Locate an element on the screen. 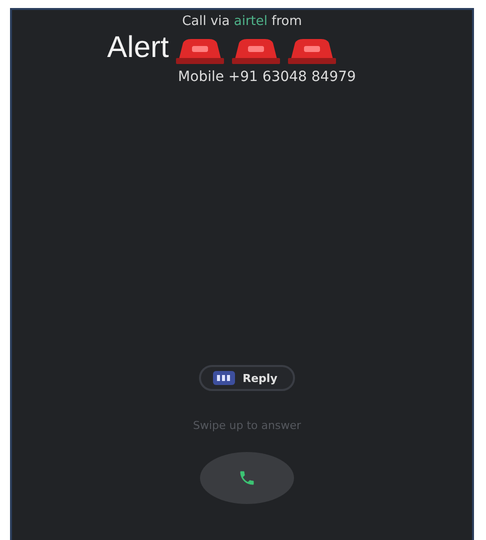 Image resolution: width=486 pixels, height=540 pixels. caller-name: Alert is located at coordinates (138, 48).